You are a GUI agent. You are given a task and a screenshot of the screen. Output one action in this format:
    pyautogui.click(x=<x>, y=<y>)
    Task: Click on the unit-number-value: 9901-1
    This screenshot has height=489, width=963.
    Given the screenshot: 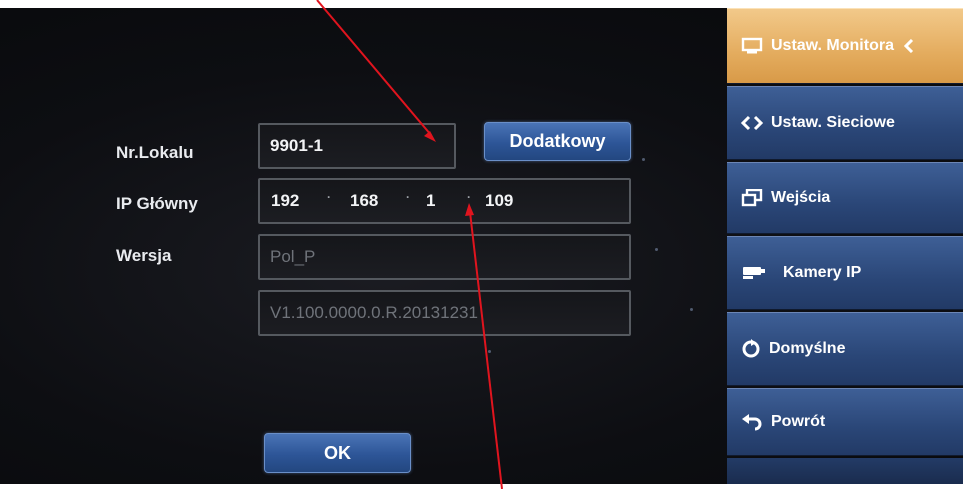 What is the action you would take?
    pyautogui.click(x=296, y=145)
    